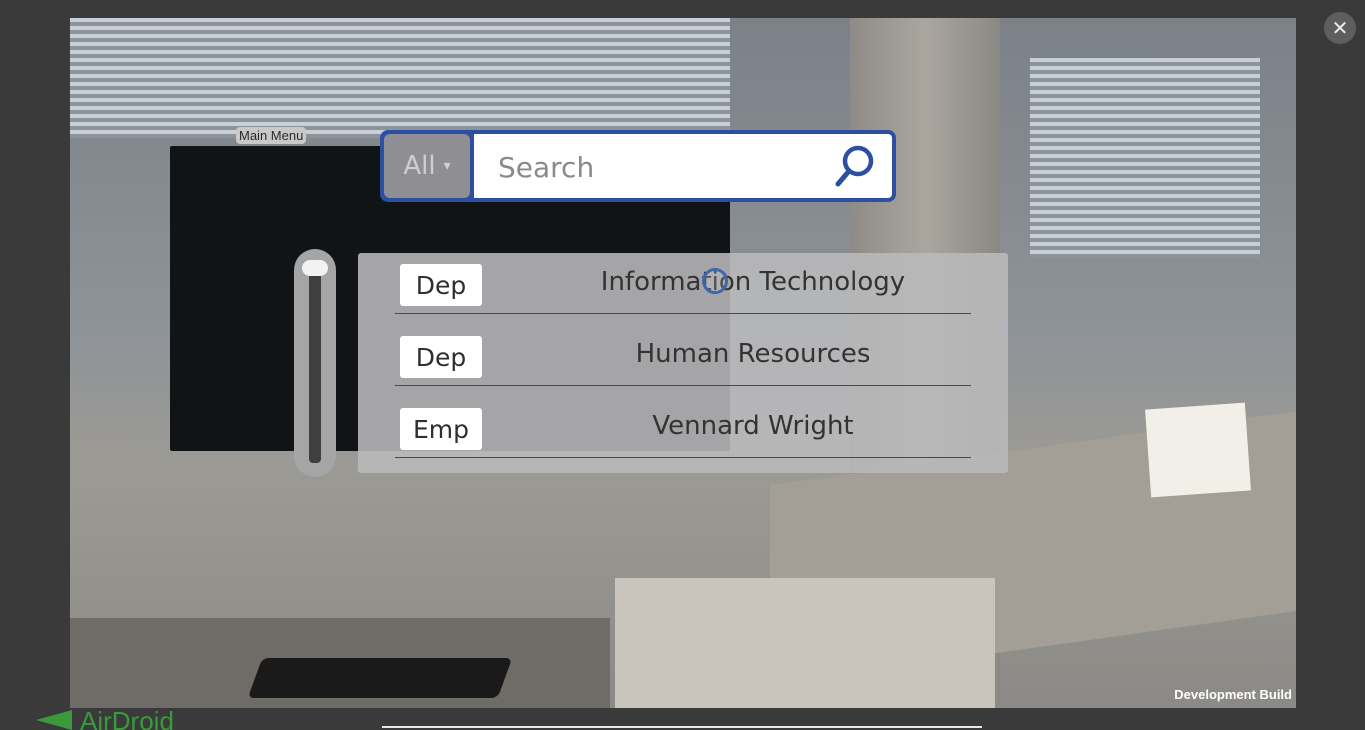 The width and height of the screenshot is (1365, 730). I want to click on result-row: Dep Information Technology, so click(683, 283).